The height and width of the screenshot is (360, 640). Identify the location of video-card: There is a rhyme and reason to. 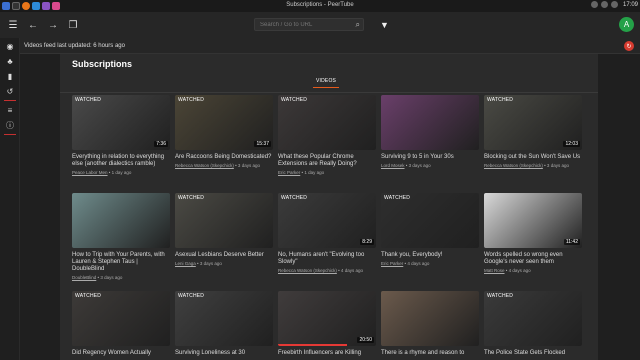
(430, 324).